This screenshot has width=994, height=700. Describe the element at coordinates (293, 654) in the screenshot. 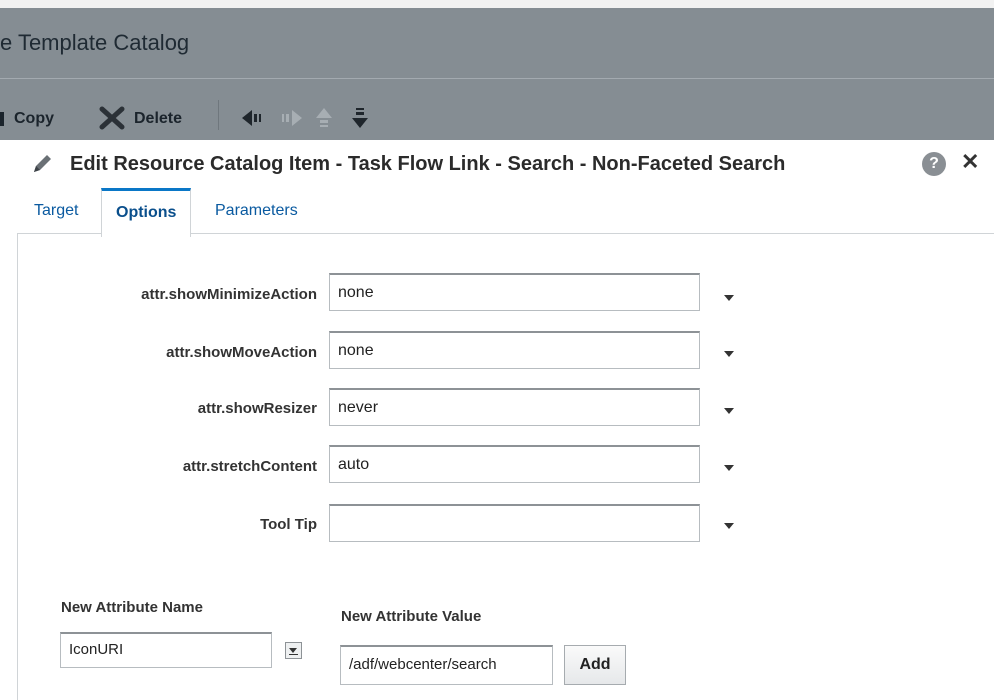

I see `underline-icon` at that location.